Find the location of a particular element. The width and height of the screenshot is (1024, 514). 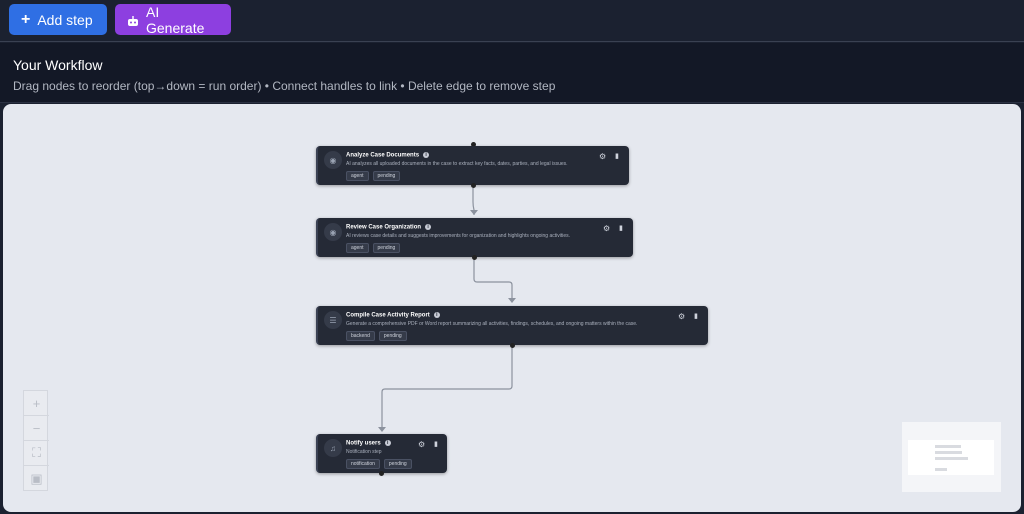

lock-icon: ▣ is located at coordinates (36, 478).